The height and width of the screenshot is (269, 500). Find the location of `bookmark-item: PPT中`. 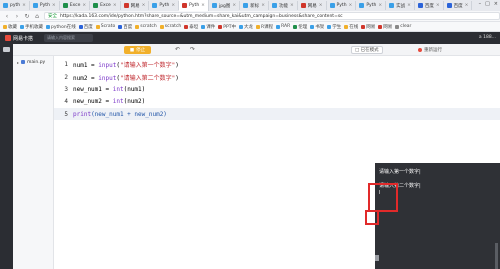

bookmark-item: PPT中 is located at coordinates (227, 27).